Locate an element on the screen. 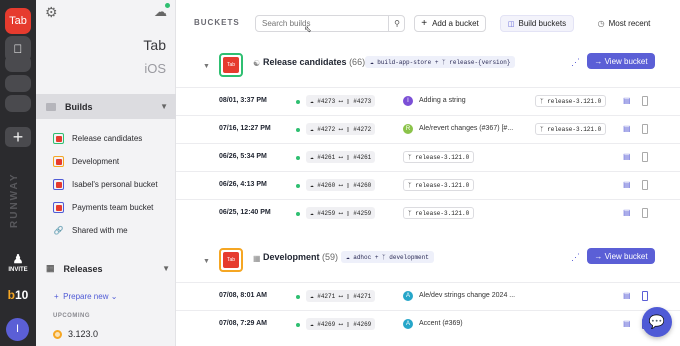 This screenshot has height=346, width=680. help-chat-button: 💬 is located at coordinates (657, 322).